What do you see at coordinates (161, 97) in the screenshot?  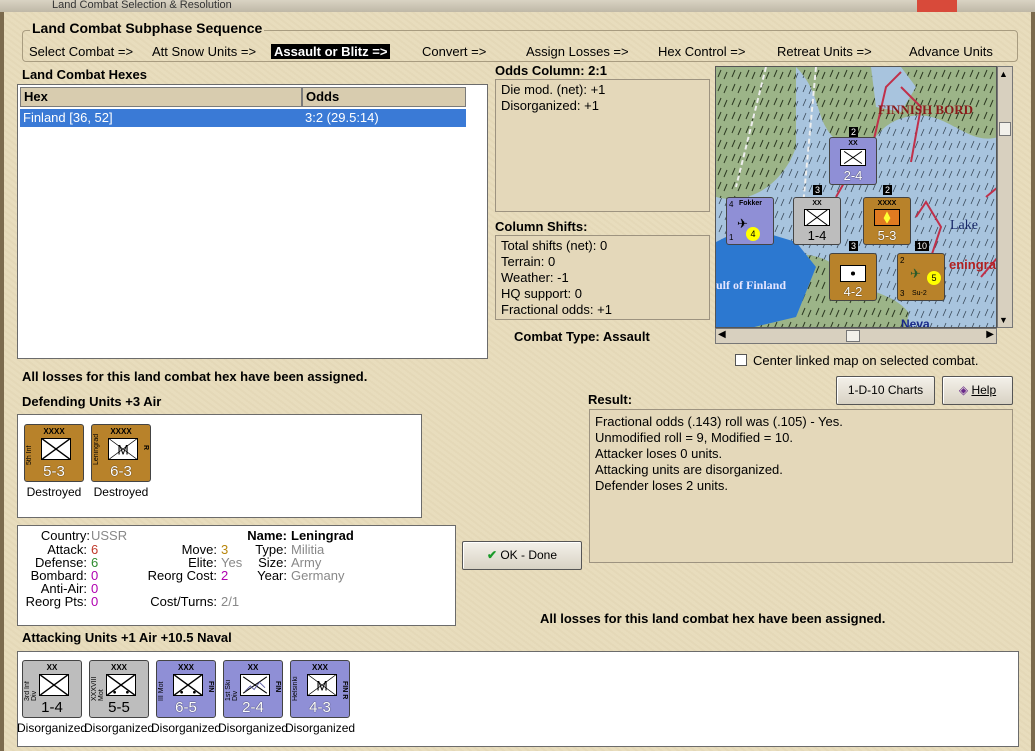 I see `col-hex: Hex` at bounding box center [161, 97].